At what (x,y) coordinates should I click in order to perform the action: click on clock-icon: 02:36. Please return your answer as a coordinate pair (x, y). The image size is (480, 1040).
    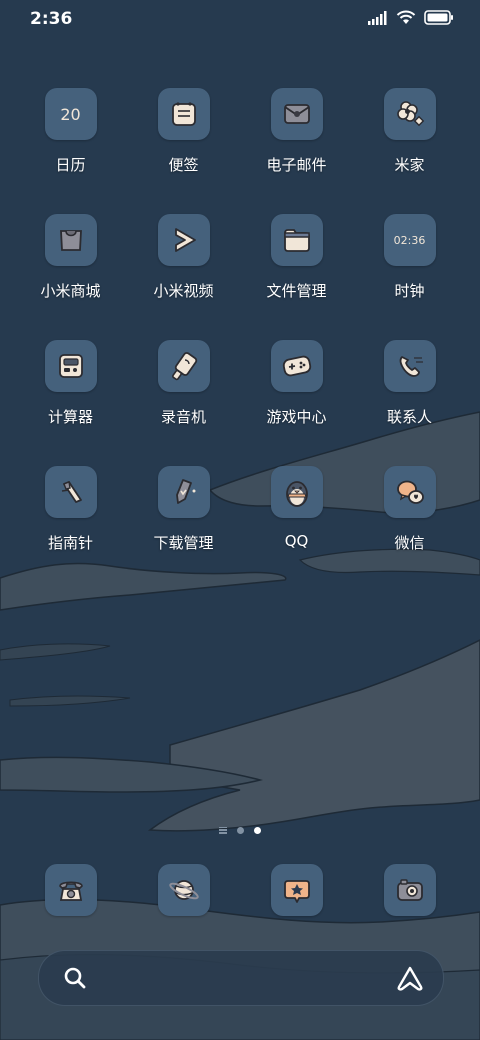
    Looking at the image, I should click on (409, 240).